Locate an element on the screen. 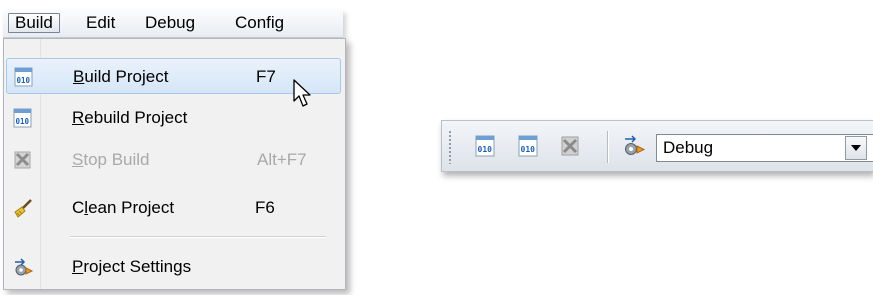 The height and width of the screenshot is (295, 873). menu-item-clean-project: Clean Project F6 is located at coordinates (173, 208).